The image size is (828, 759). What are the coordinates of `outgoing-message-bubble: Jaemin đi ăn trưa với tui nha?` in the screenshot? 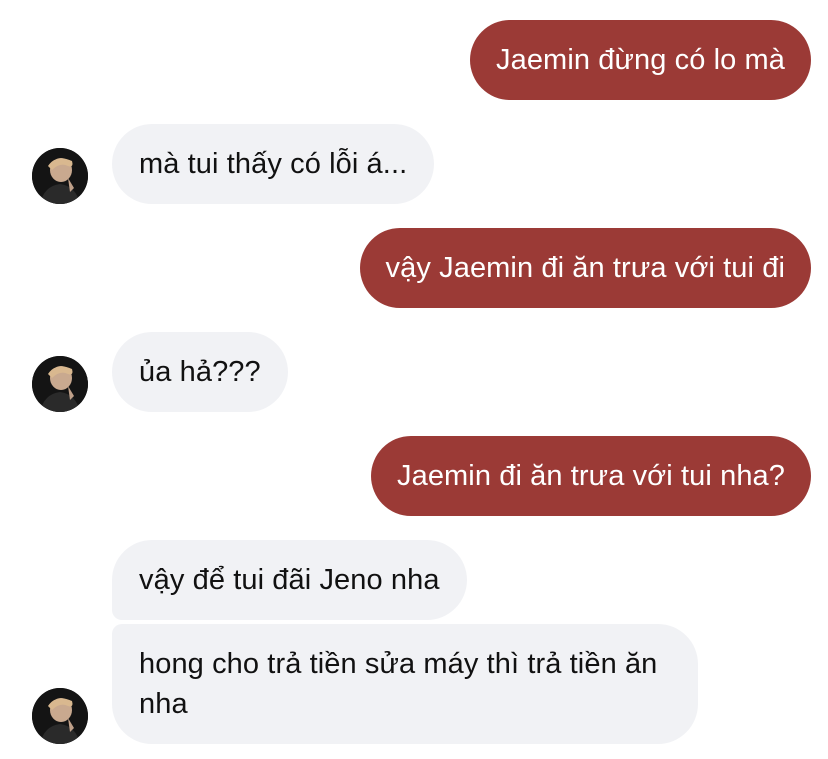 It's located at (590, 476).